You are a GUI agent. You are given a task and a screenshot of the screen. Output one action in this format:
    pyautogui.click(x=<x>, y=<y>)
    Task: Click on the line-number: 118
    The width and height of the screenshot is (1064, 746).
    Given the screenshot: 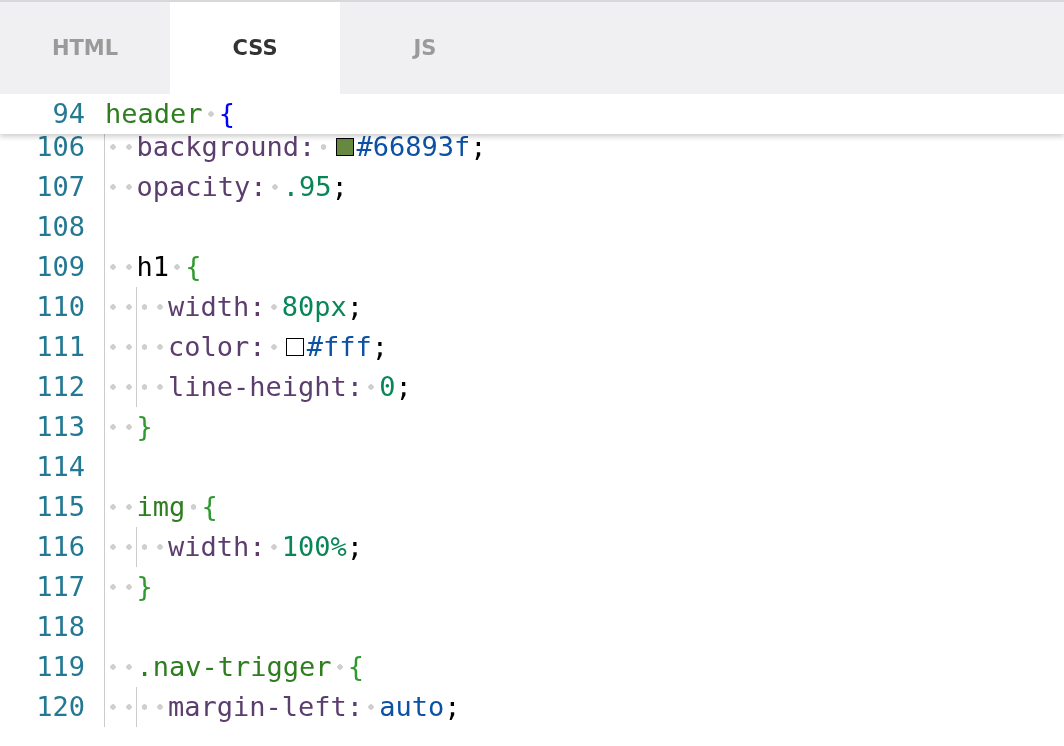 What is the action you would take?
    pyautogui.click(x=60, y=627)
    